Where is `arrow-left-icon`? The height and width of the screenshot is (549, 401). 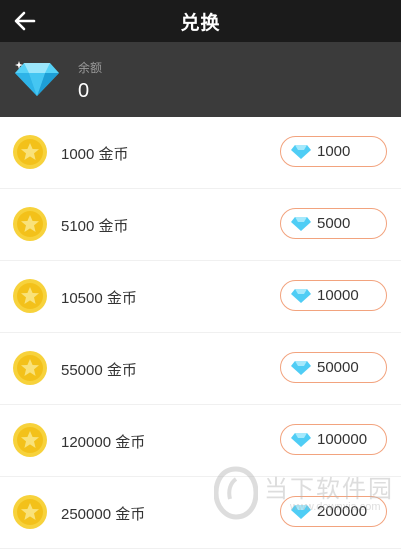 arrow-left-icon is located at coordinates (25, 21).